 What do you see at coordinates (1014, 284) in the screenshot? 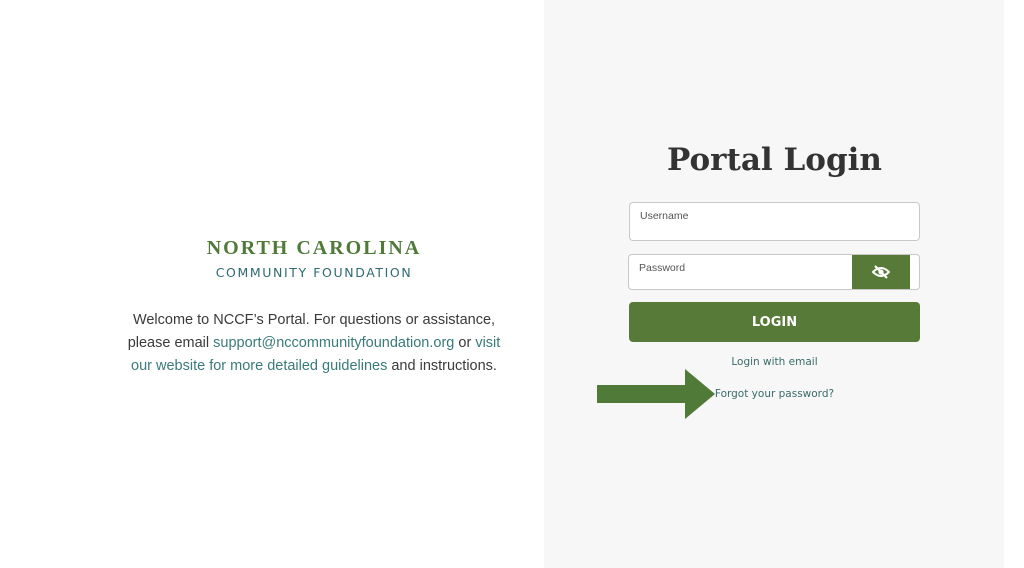
I see `right-gutter` at bounding box center [1014, 284].